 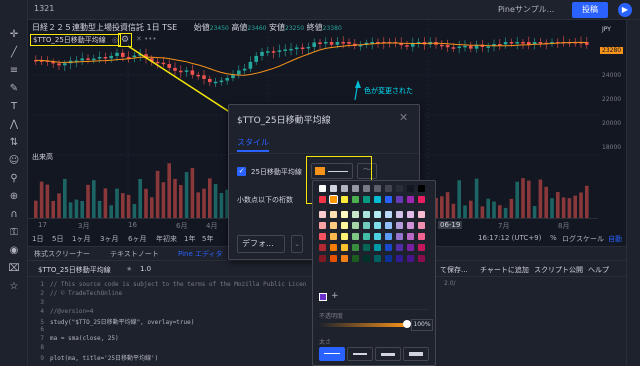 What do you see at coordinates (422, 325) in the screenshot?
I see `opacity-value: 100%` at bounding box center [422, 325].